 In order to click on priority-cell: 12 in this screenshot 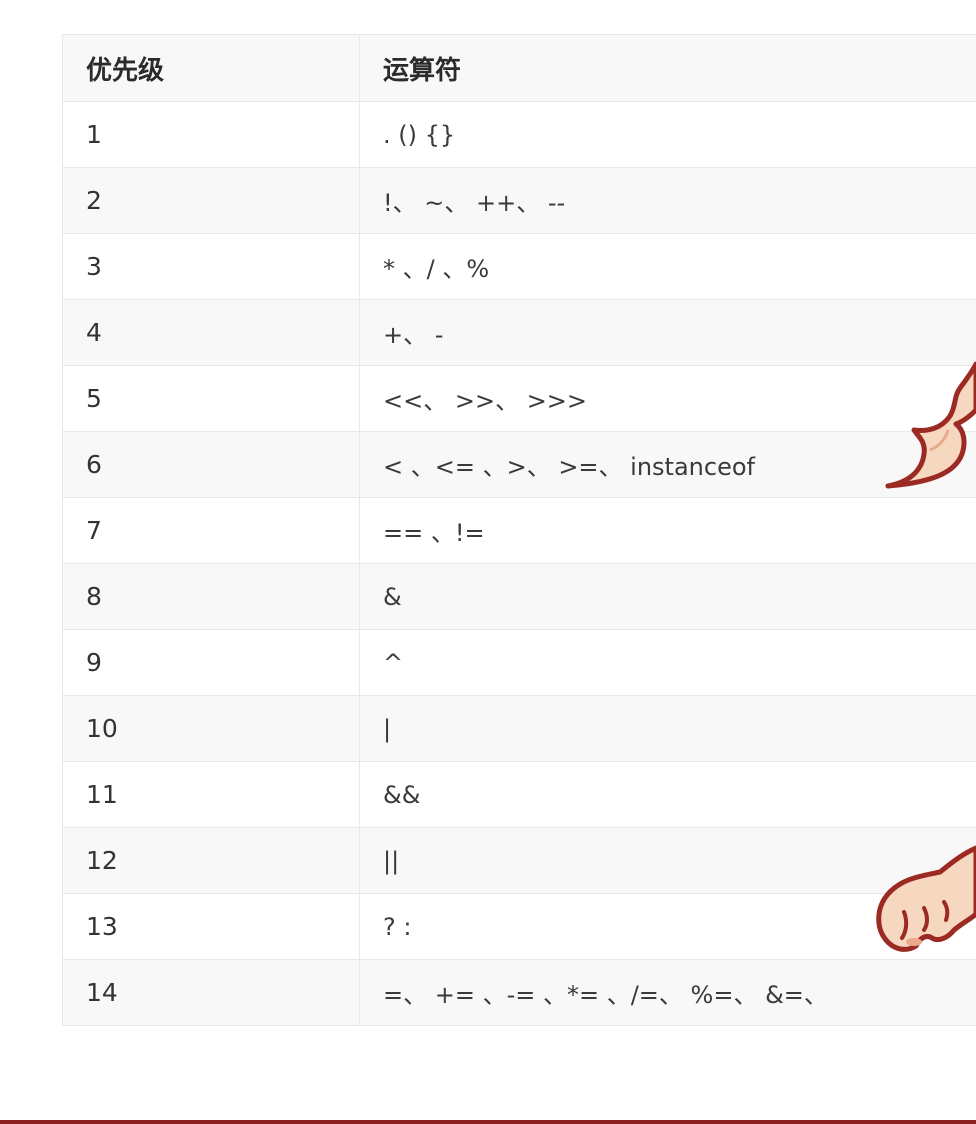, I will do `click(211, 860)`.